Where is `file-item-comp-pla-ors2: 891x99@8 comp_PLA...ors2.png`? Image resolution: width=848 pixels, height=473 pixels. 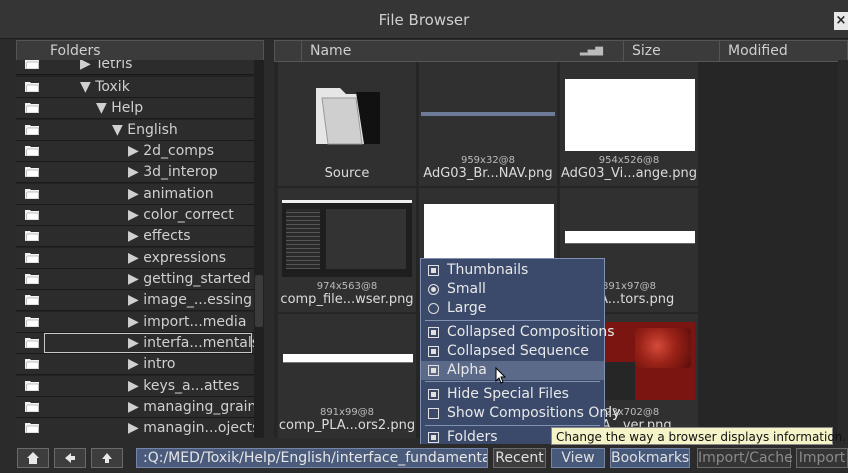
file-item-comp-pla-ors2: 891x99@8 comp_PLA...ors2.png is located at coordinates (347, 376).